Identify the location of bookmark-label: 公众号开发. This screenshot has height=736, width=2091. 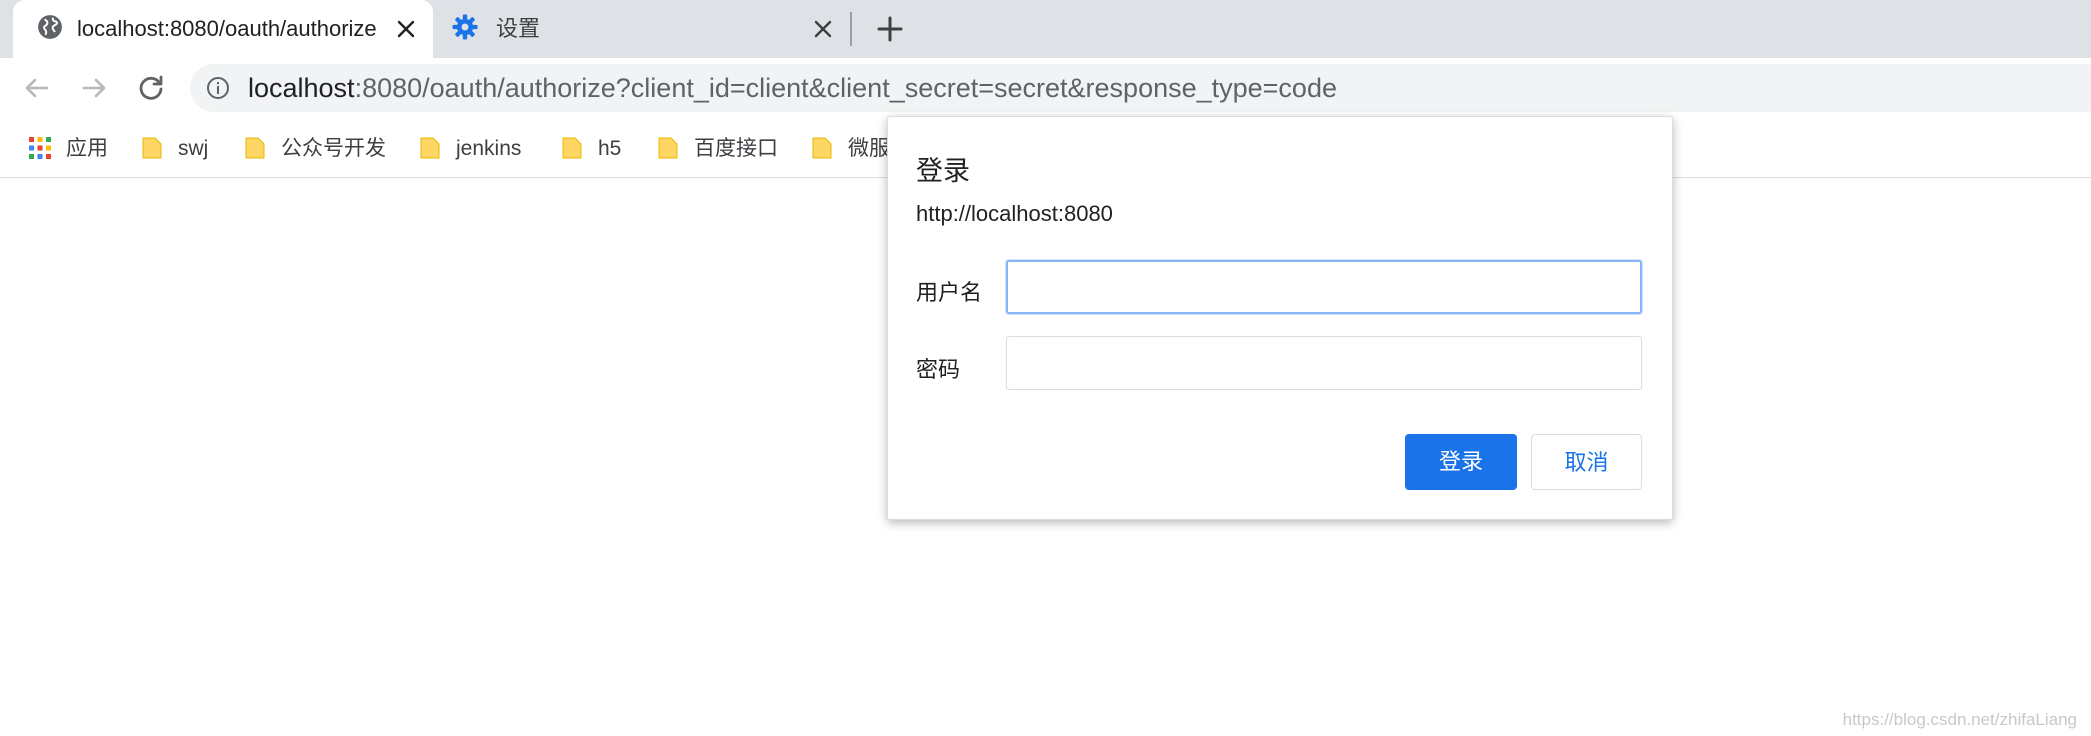
(333, 148).